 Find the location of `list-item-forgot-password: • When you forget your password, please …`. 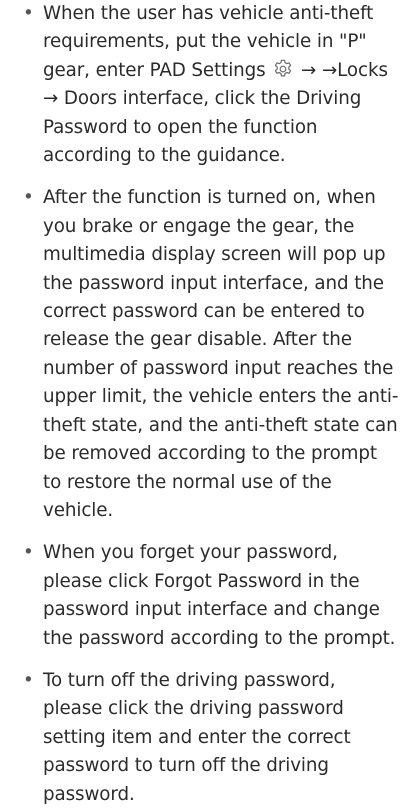

list-item-forgot-password: • When you forget your password, please … is located at coordinates (210, 596).